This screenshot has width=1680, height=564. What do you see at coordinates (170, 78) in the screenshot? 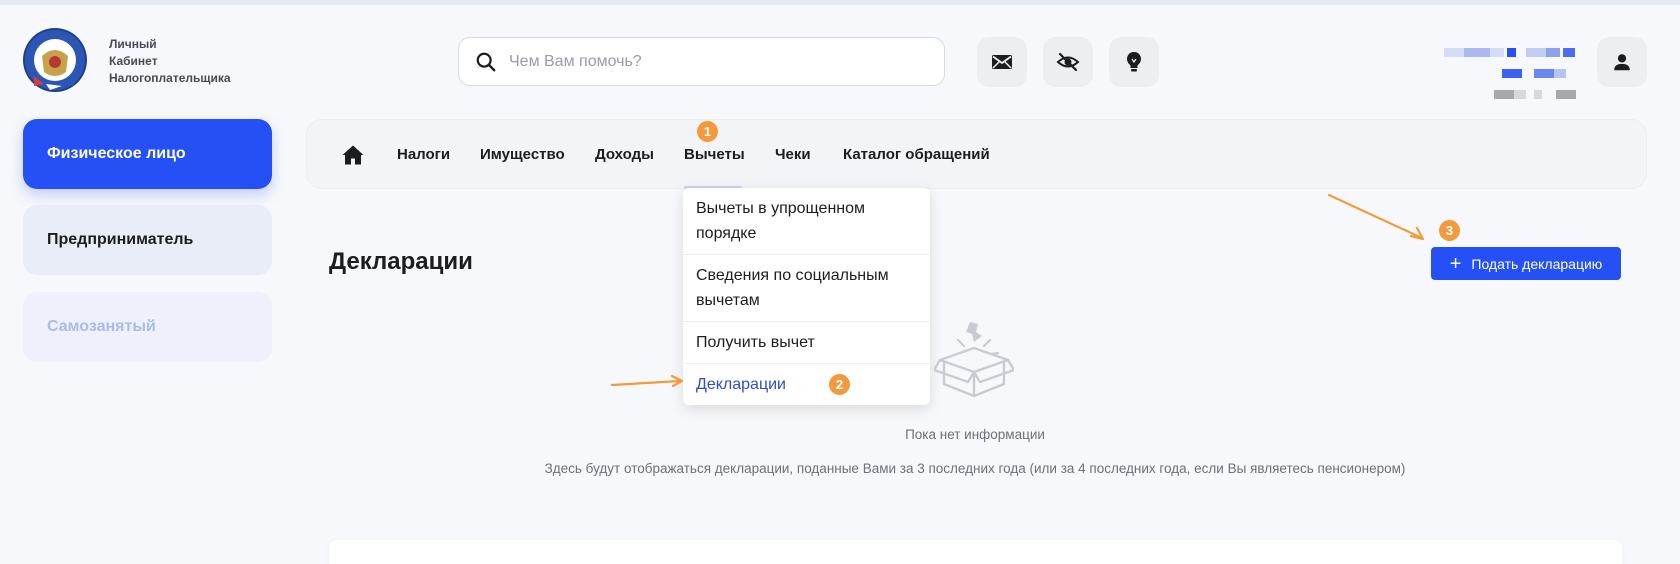
I see `brand-line-3: Налогоплательщика` at bounding box center [170, 78].